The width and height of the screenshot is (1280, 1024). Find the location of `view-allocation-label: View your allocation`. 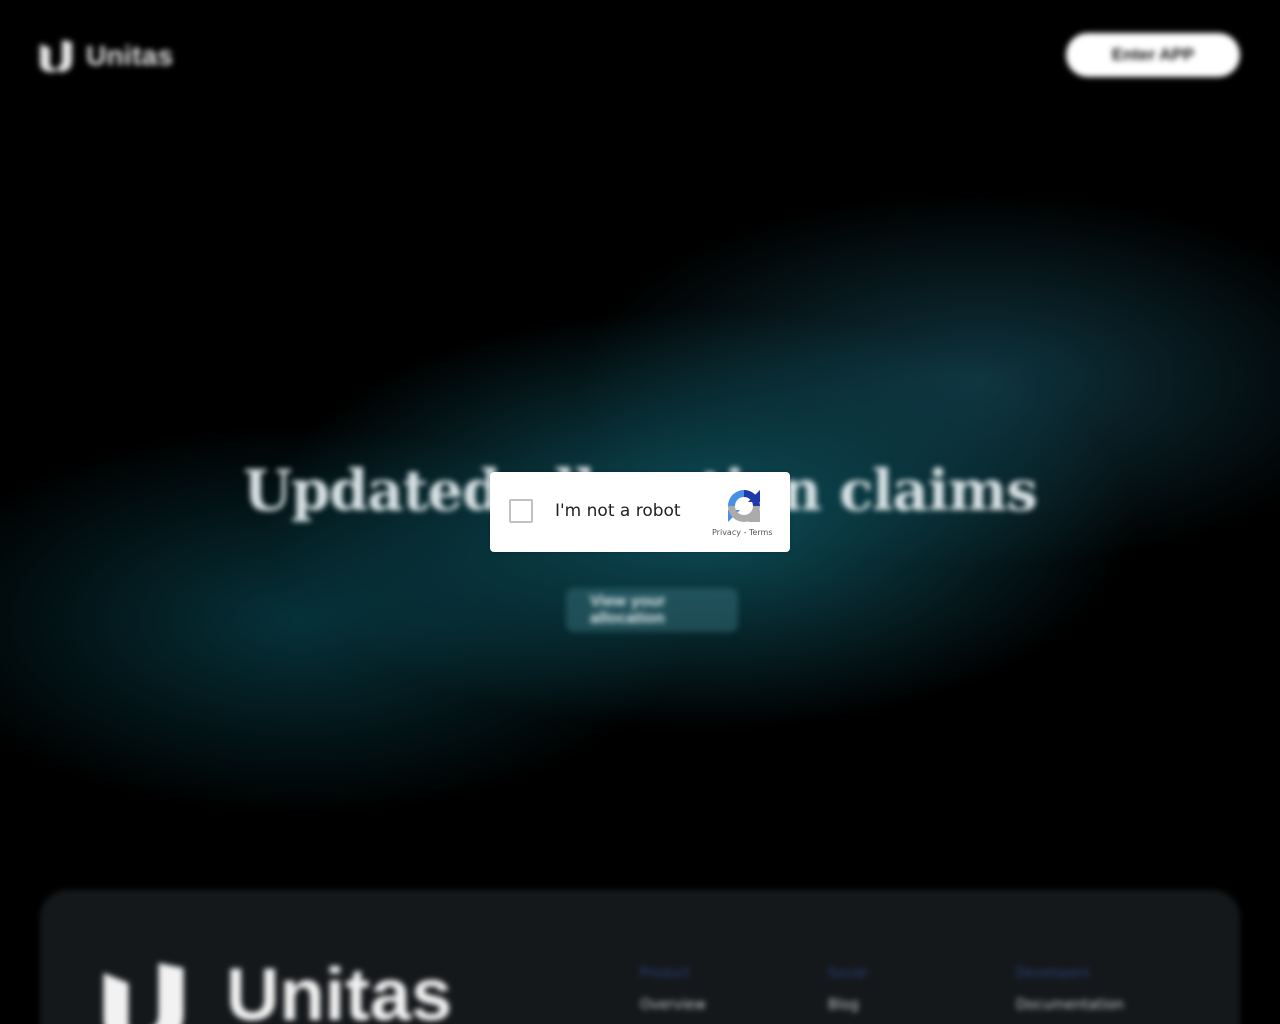

view-allocation-label: View your allocation is located at coordinates (628, 610).